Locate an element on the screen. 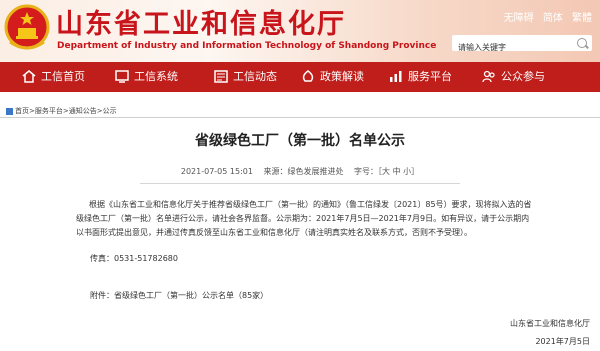 This screenshot has height=351, width=600. search-icon is located at coordinates (582, 43).